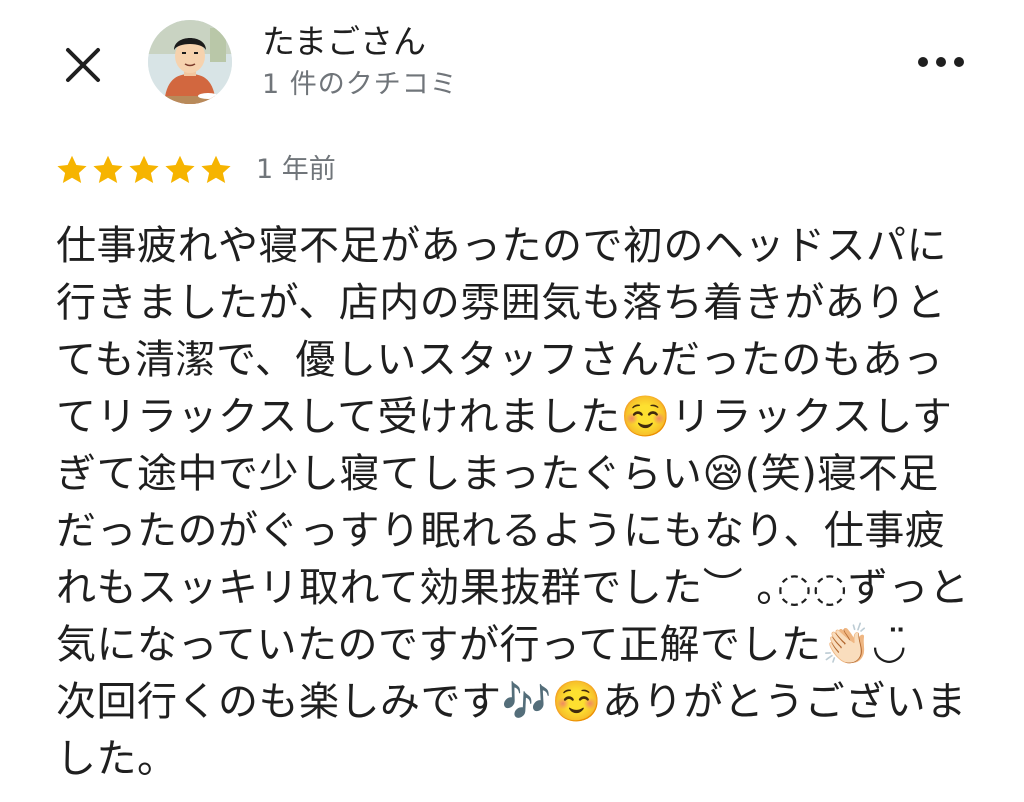  I want to click on reviewer-avatar, so click(190, 62).